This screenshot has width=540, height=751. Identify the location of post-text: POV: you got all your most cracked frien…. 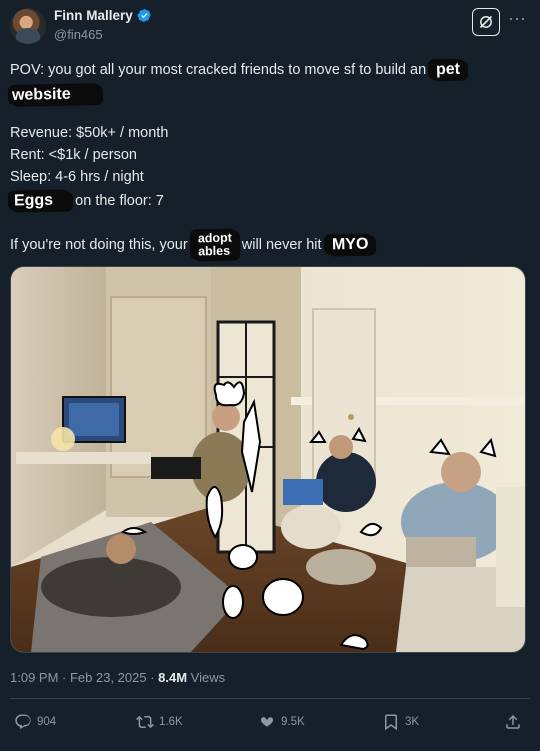
(218, 70).